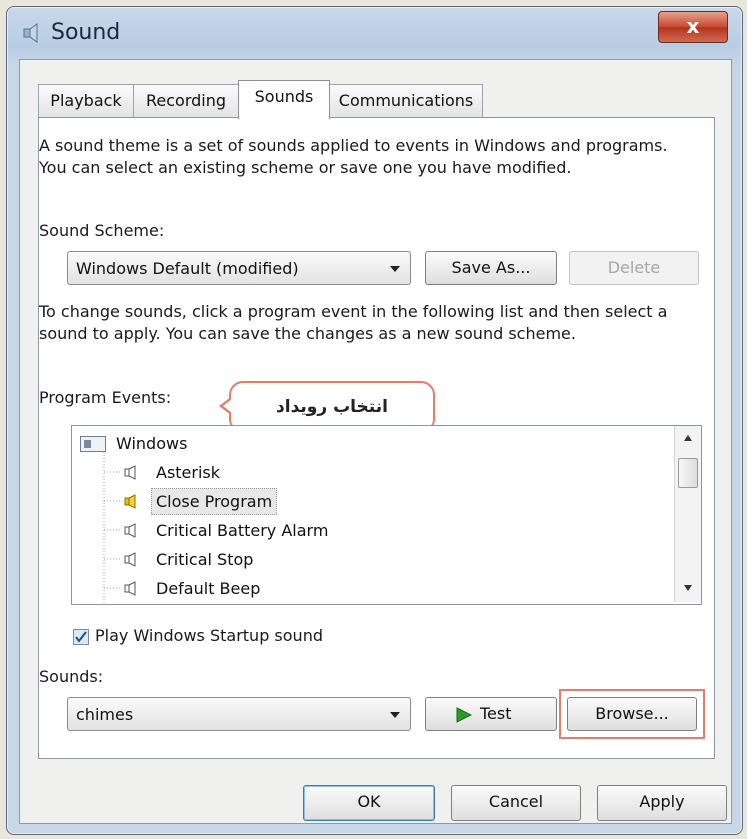  I want to click on cancel-button: Cancel, so click(516, 803).